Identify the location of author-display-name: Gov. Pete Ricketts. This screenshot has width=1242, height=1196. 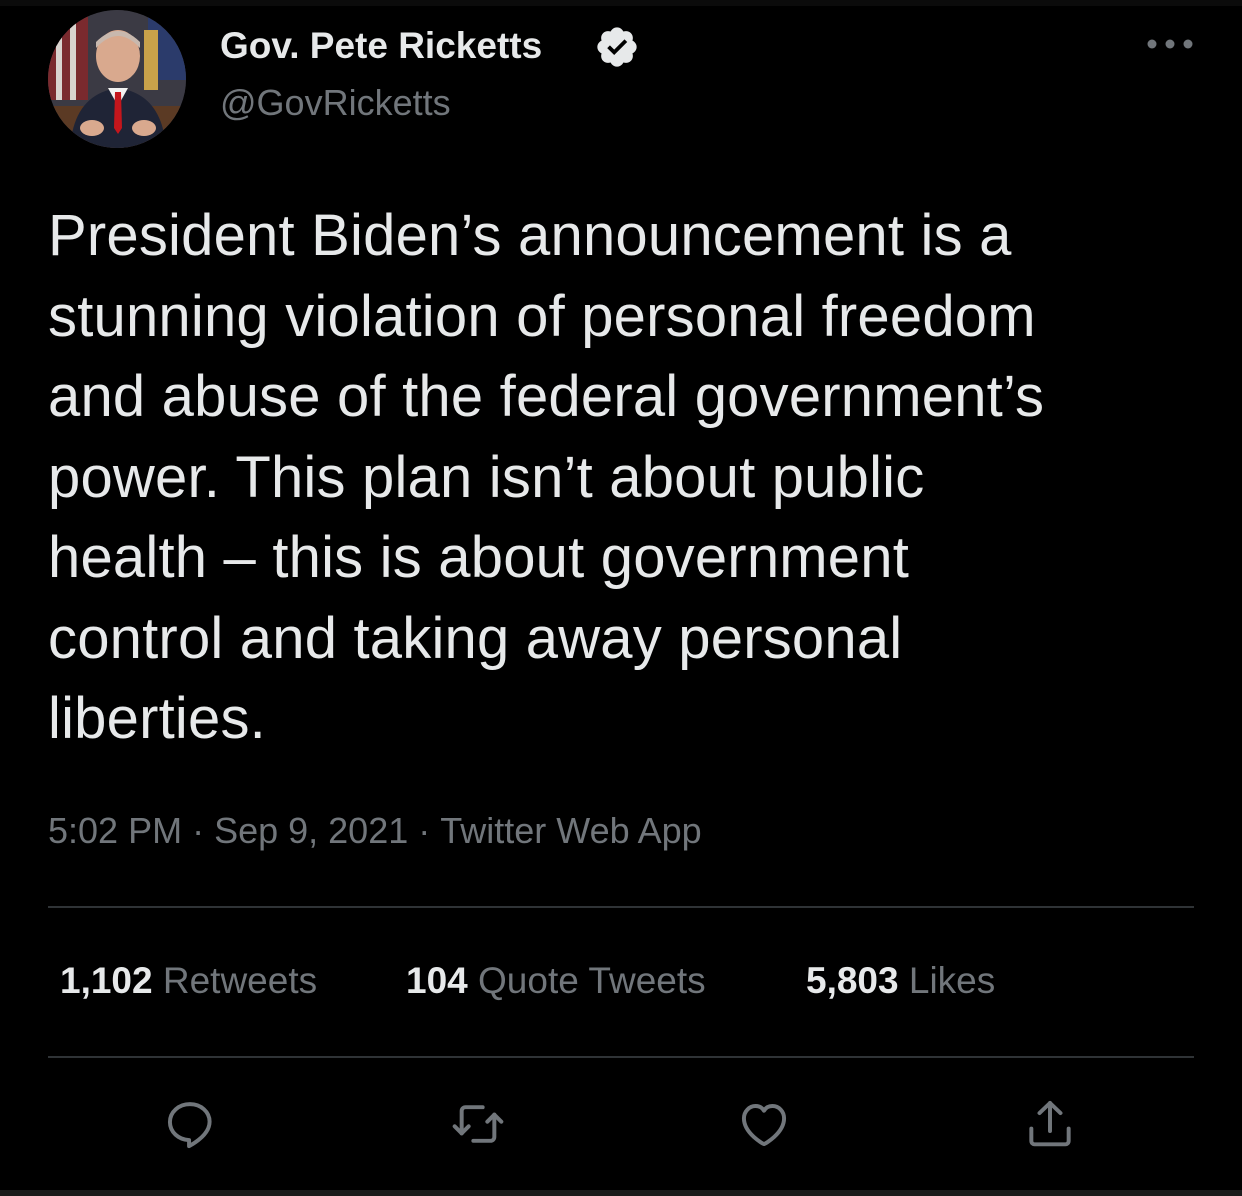
(381, 46).